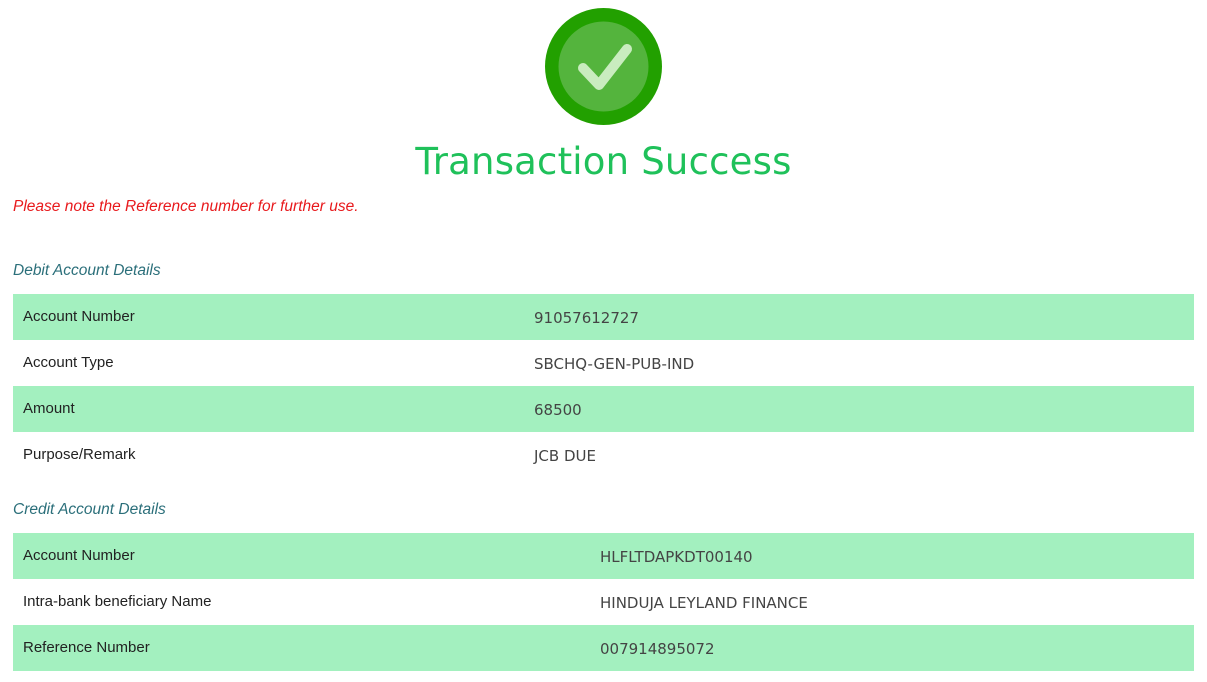 The width and height of the screenshot is (1207, 682). I want to click on row-label: Purpose/Remark, so click(79, 454).